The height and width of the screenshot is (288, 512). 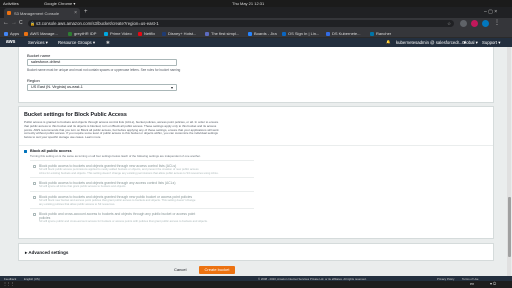 What do you see at coordinates (470, 279) in the screenshot?
I see `terms-of-use-link: Terms of Use` at bounding box center [470, 279].